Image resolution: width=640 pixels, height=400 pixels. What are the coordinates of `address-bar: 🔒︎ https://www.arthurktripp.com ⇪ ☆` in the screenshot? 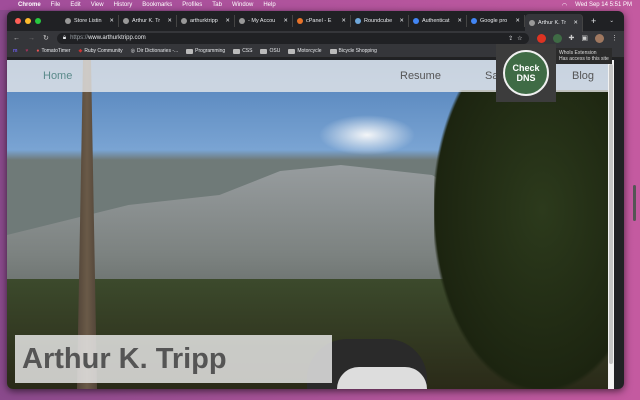 It's located at (292, 38).